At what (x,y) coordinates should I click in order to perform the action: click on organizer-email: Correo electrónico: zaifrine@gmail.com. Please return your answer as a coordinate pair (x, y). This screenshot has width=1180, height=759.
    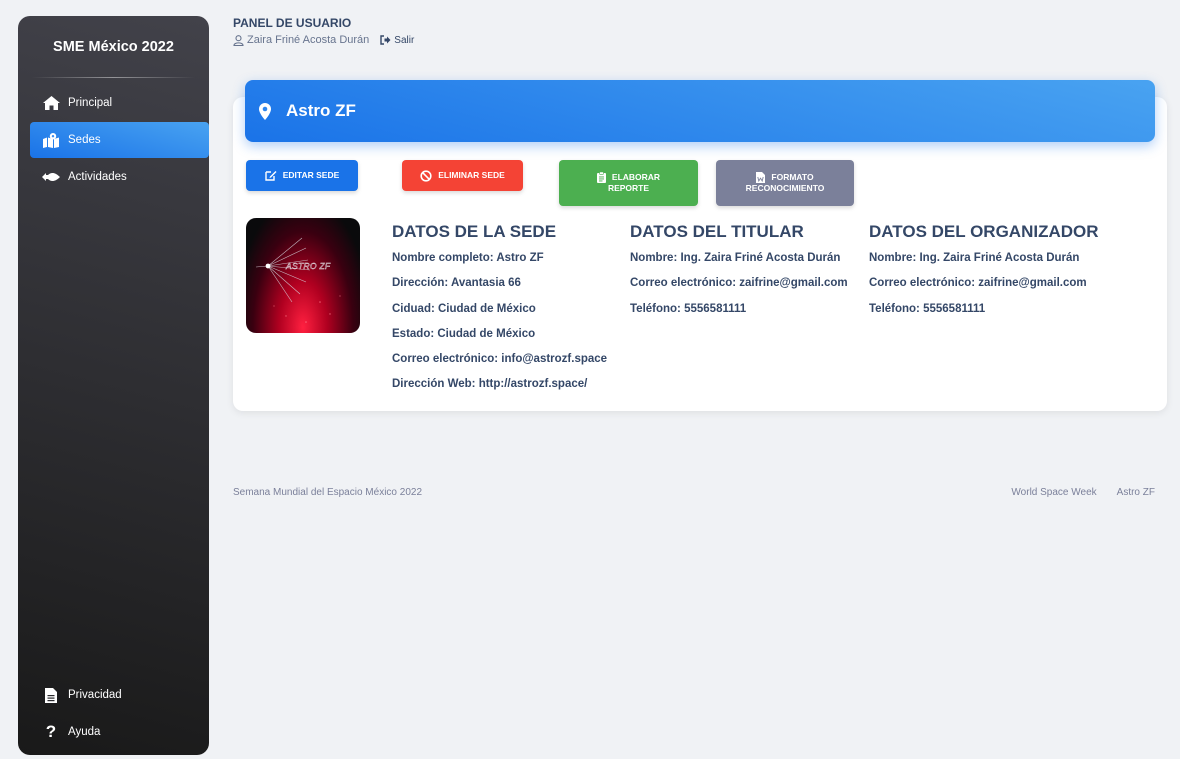
    Looking at the image, I should click on (978, 283).